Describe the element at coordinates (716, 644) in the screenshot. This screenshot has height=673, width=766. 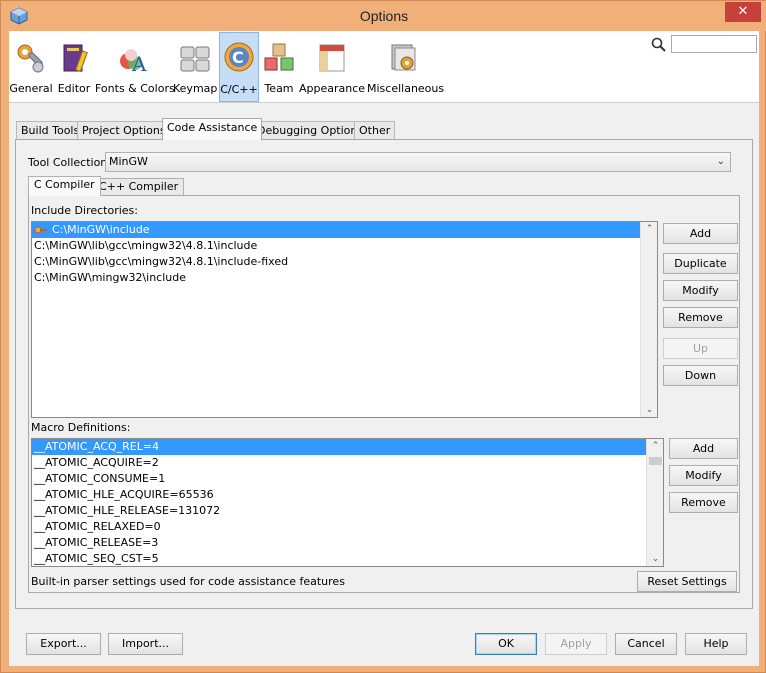
I see `help-button: Help` at that location.